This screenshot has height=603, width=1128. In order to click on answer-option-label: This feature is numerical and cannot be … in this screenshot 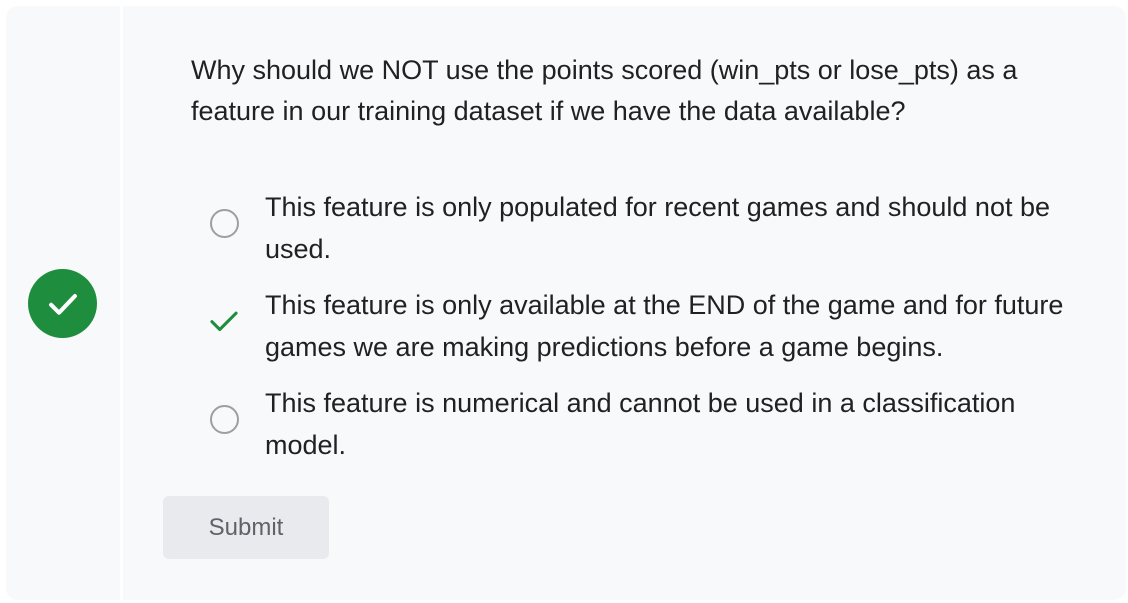, I will do `click(640, 424)`.